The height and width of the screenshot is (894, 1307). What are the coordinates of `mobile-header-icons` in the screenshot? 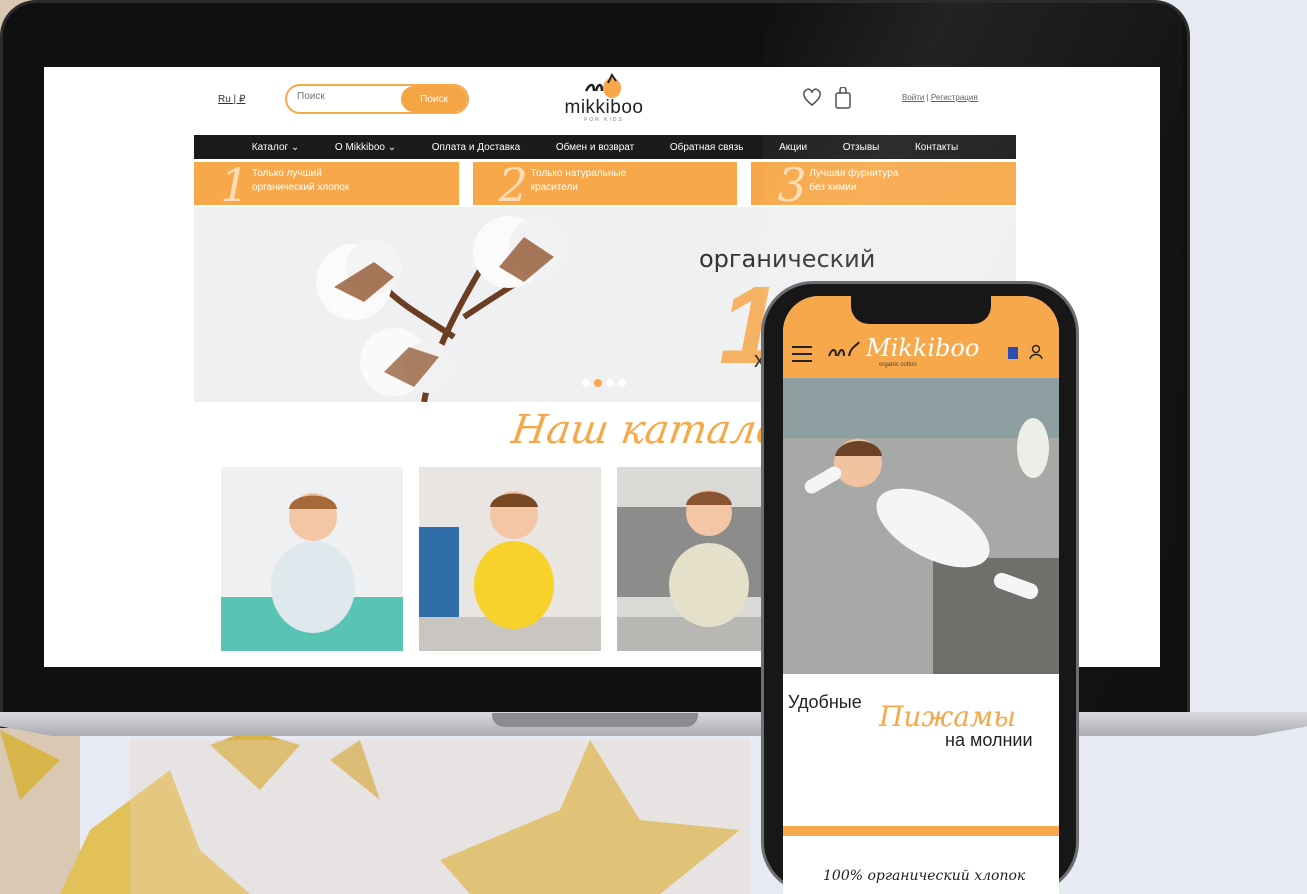 It's located at (1025, 352).